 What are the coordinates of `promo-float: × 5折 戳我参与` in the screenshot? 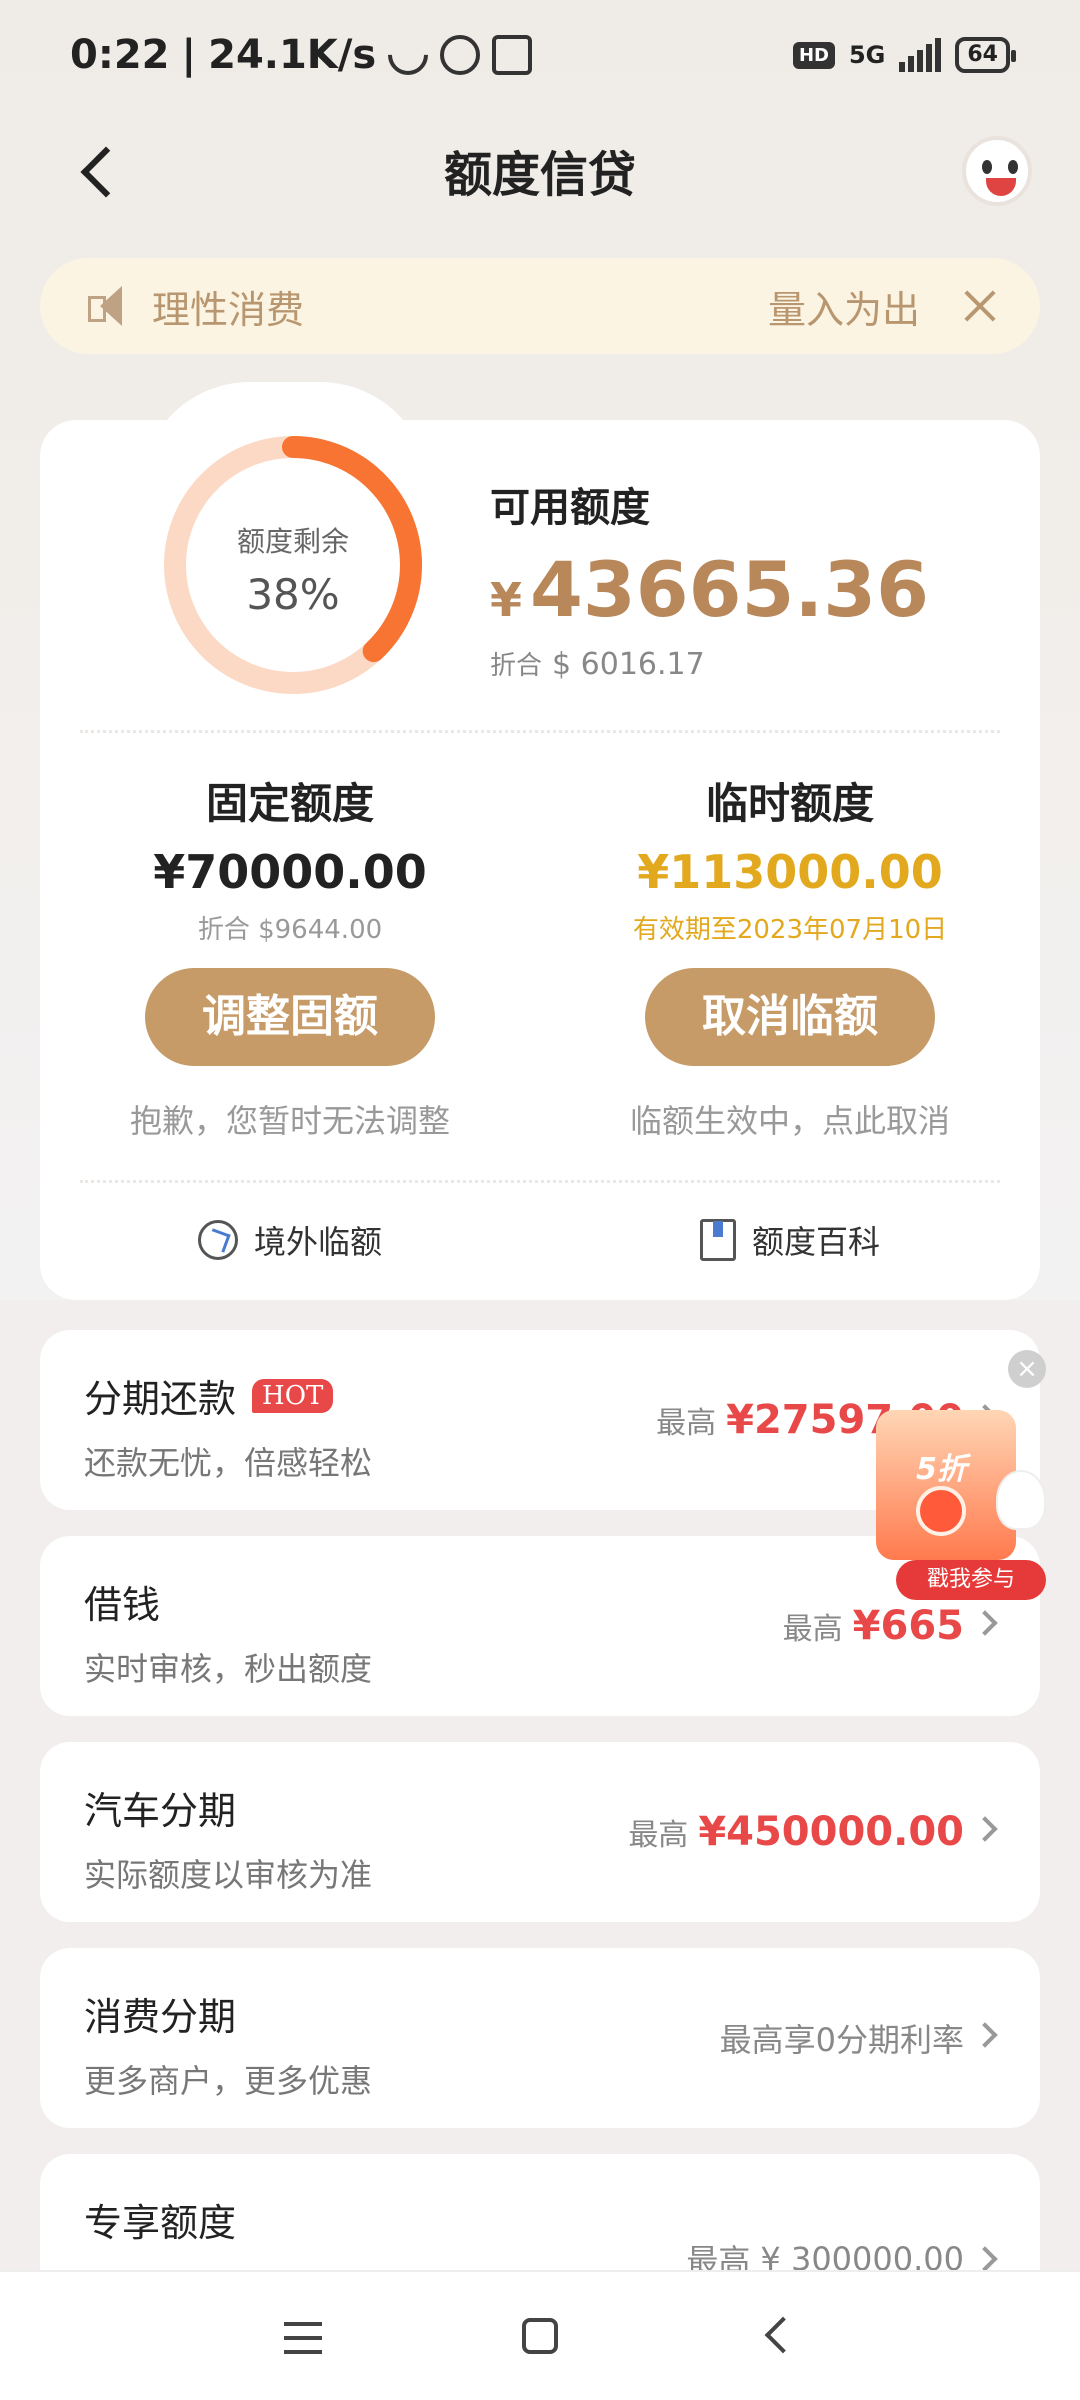 It's located at (961, 1475).